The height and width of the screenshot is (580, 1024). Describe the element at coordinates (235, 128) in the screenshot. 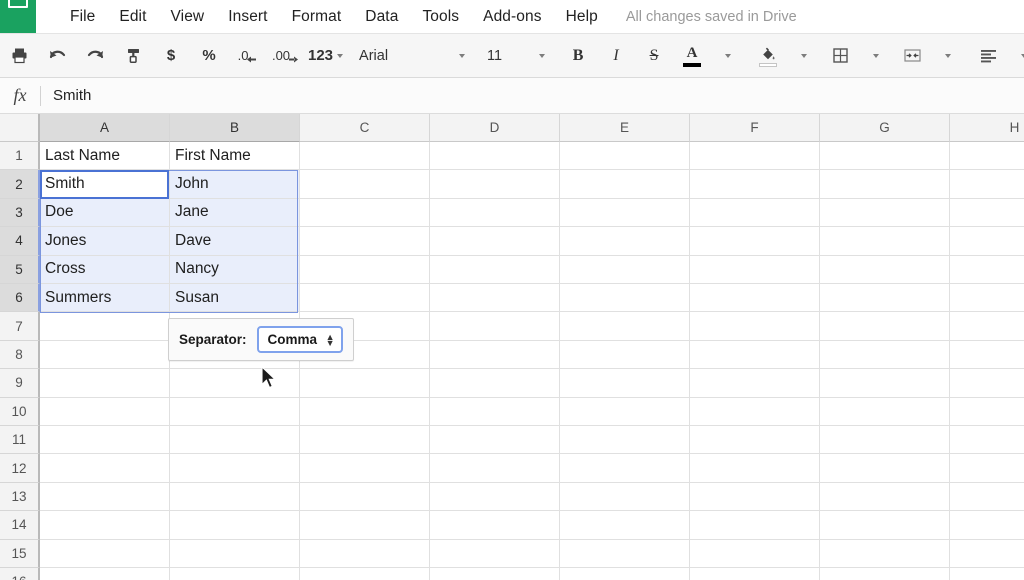

I see `column-header-b: B` at that location.